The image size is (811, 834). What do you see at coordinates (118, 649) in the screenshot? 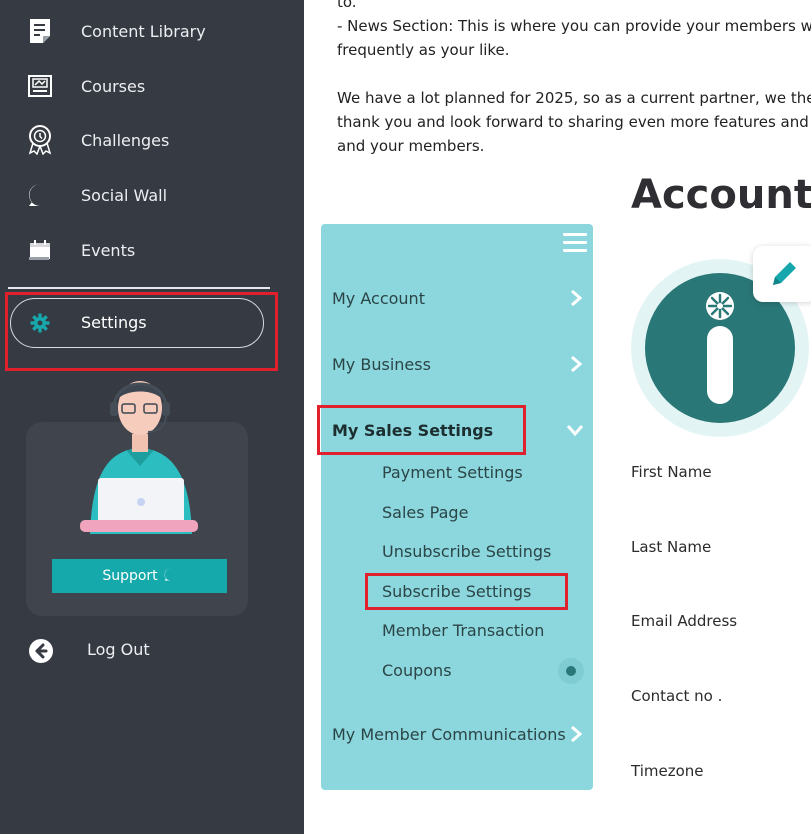
I see `logout-label: Log Out` at bounding box center [118, 649].